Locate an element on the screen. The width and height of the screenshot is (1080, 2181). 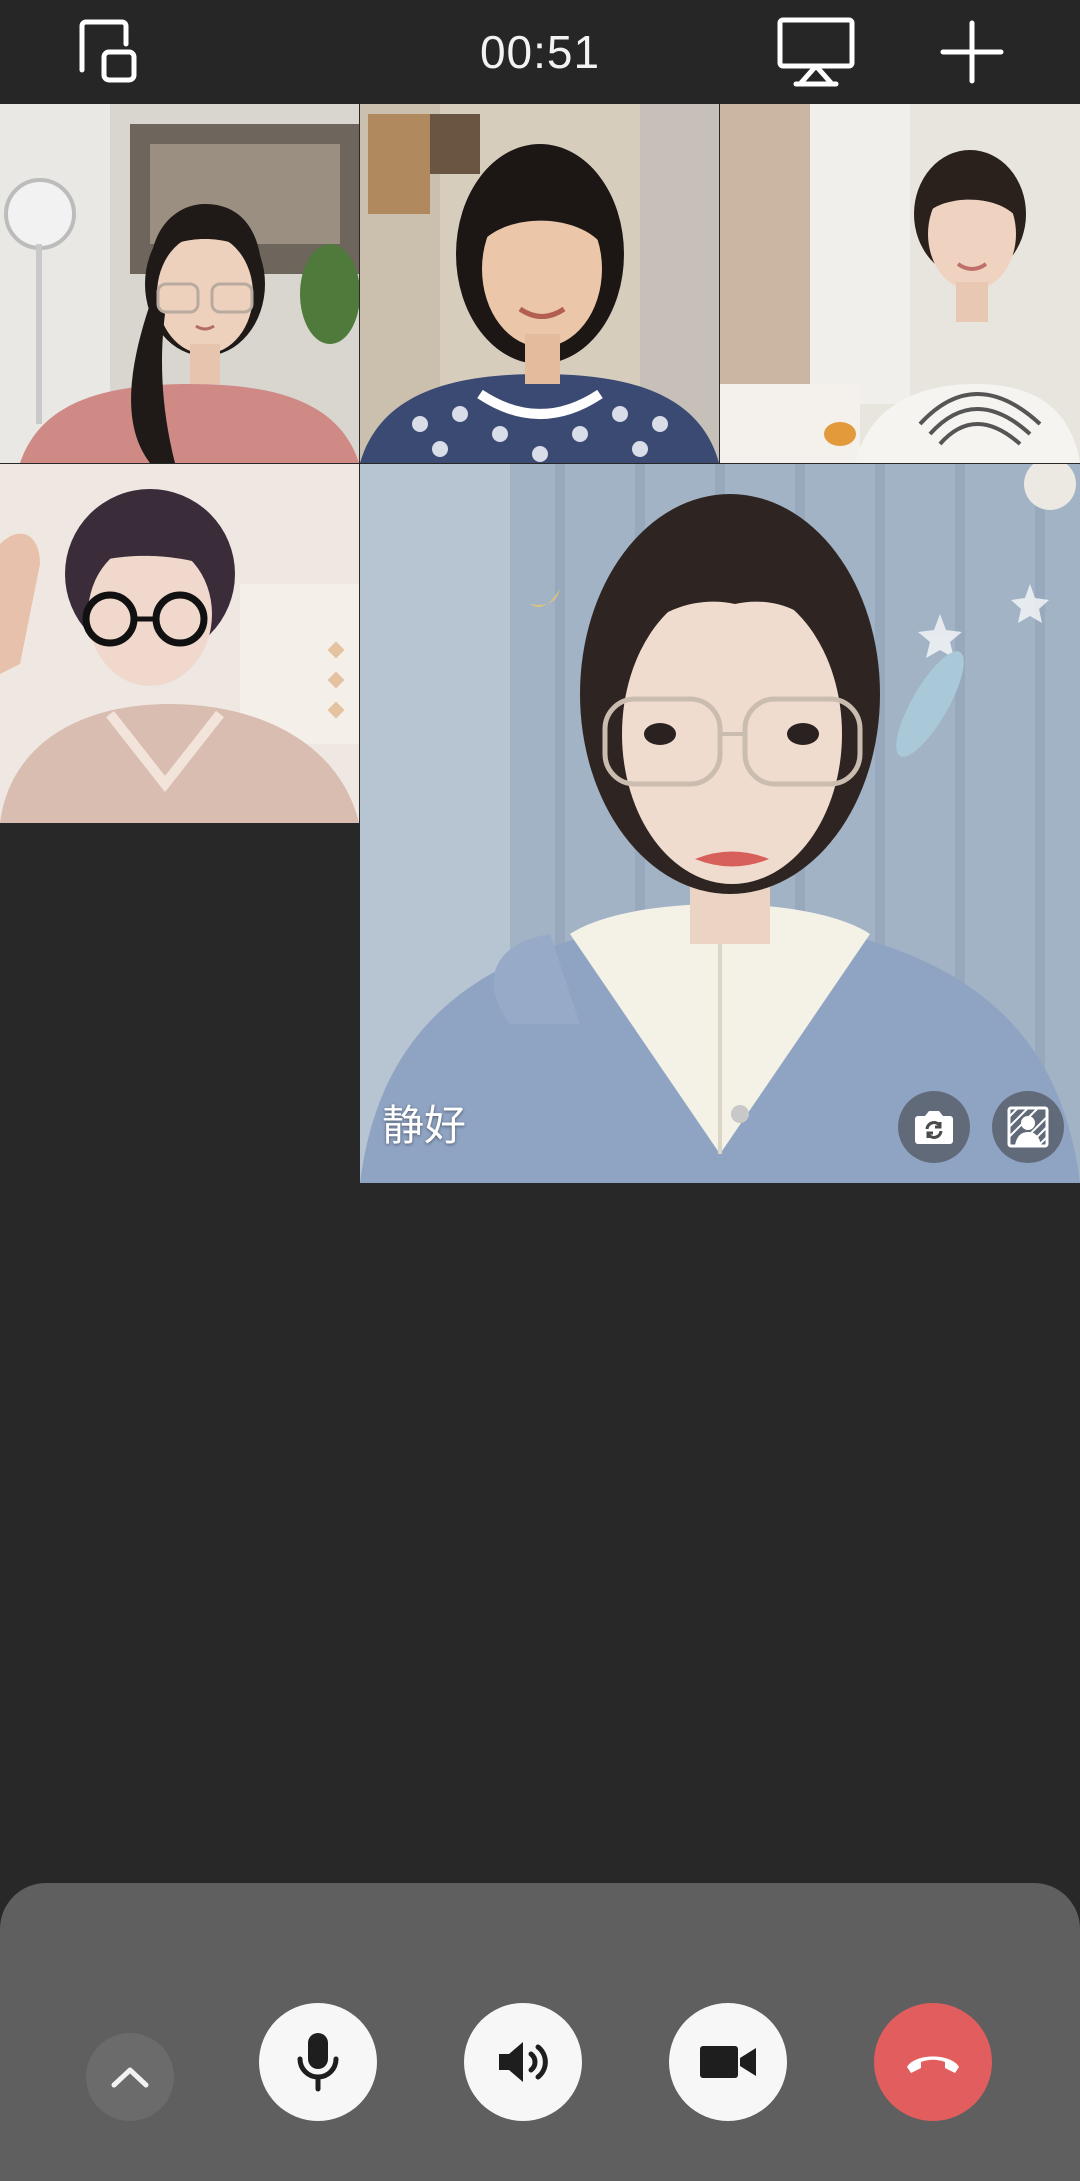
speaker-button is located at coordinates (523, 2062).